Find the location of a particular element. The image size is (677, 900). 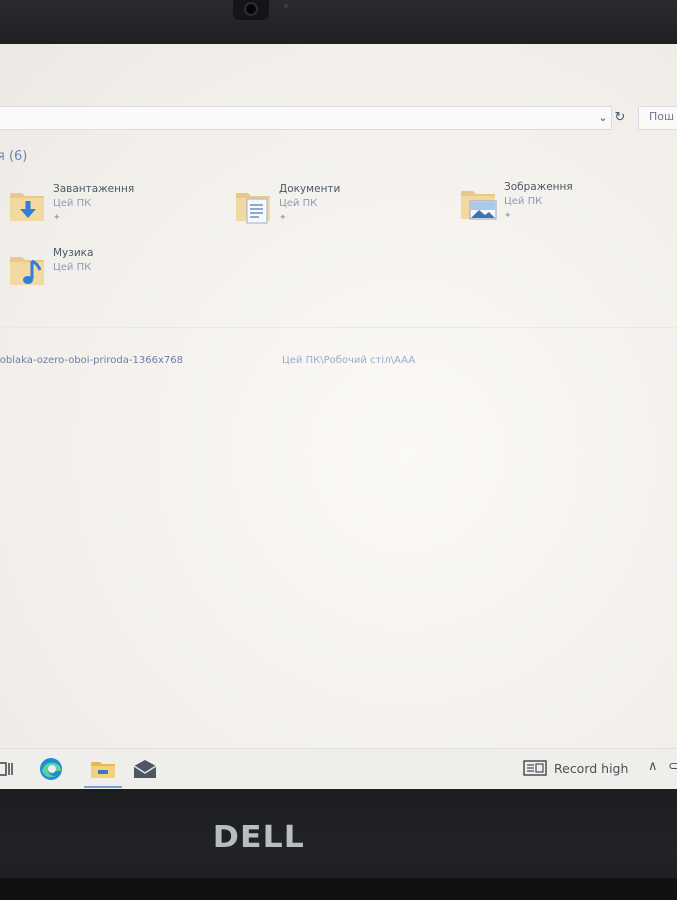

music-folder-icon is located at coordinates (27, 271).